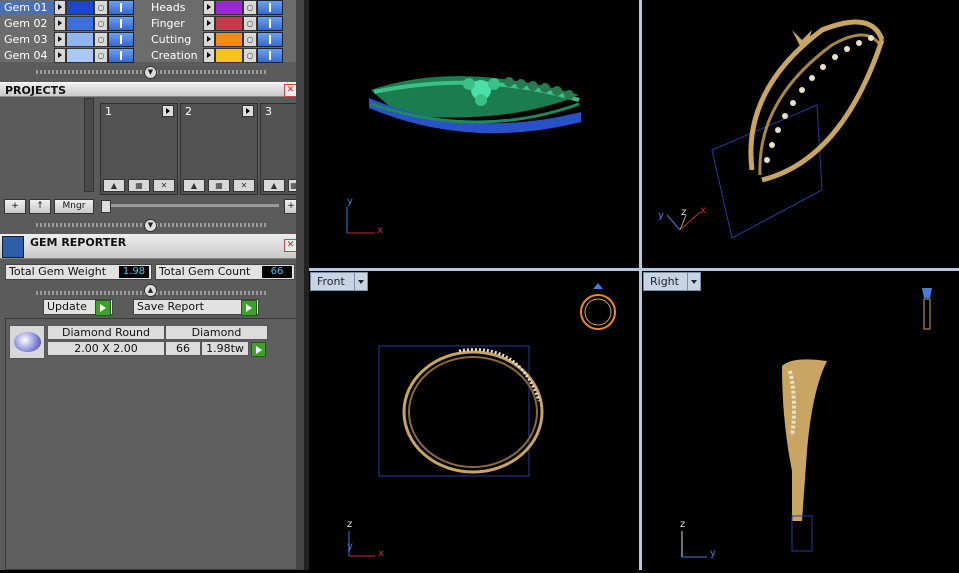  Describe the element at coordinates (258, 349) in the screenshot. I see `gem-row-play-icon` at that location.